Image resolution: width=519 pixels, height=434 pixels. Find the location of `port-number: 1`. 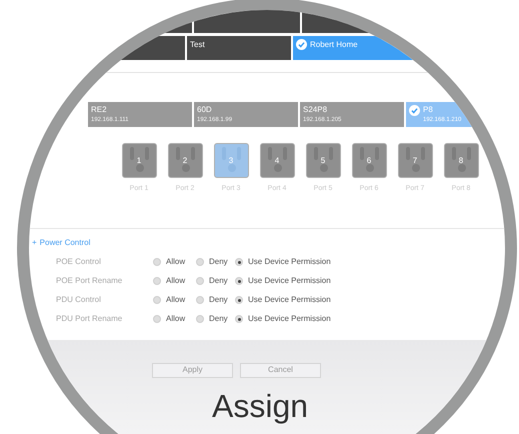

port-number: 1 is located at coordinates (139, 160).